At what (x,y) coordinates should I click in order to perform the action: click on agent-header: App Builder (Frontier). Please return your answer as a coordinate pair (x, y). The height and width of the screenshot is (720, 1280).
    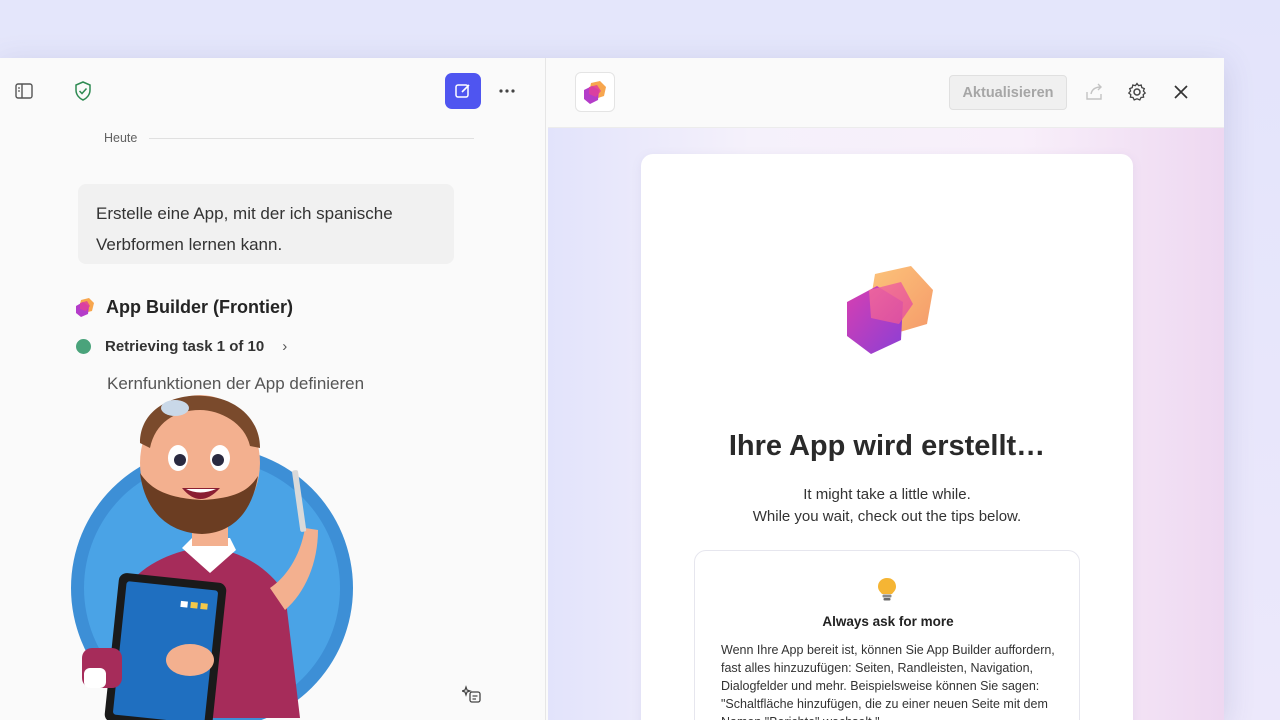
    Looking at the image, I should click on (183, 307).